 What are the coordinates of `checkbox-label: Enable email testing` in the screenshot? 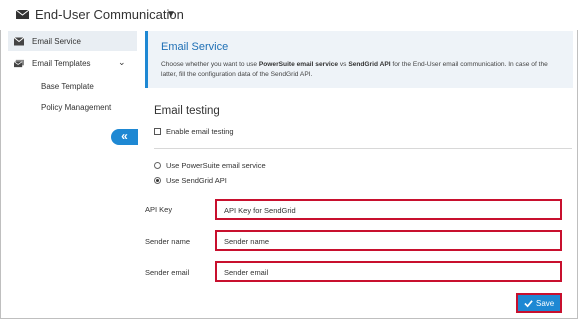 It's located at (200, 131).